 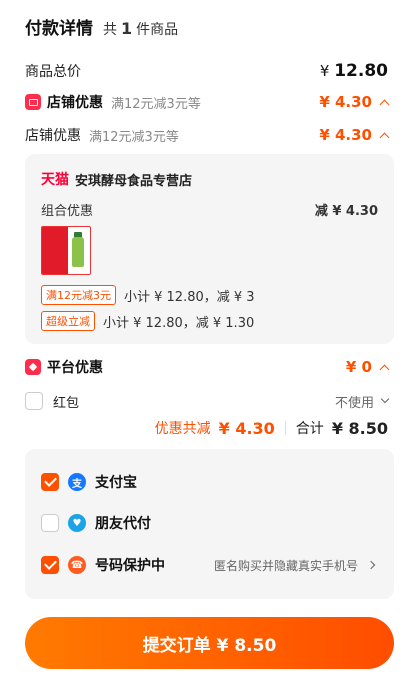 I want to click on promo-text: 小计 ¥ 12.80，减 ¥ 3, so click(x=189, y=297).